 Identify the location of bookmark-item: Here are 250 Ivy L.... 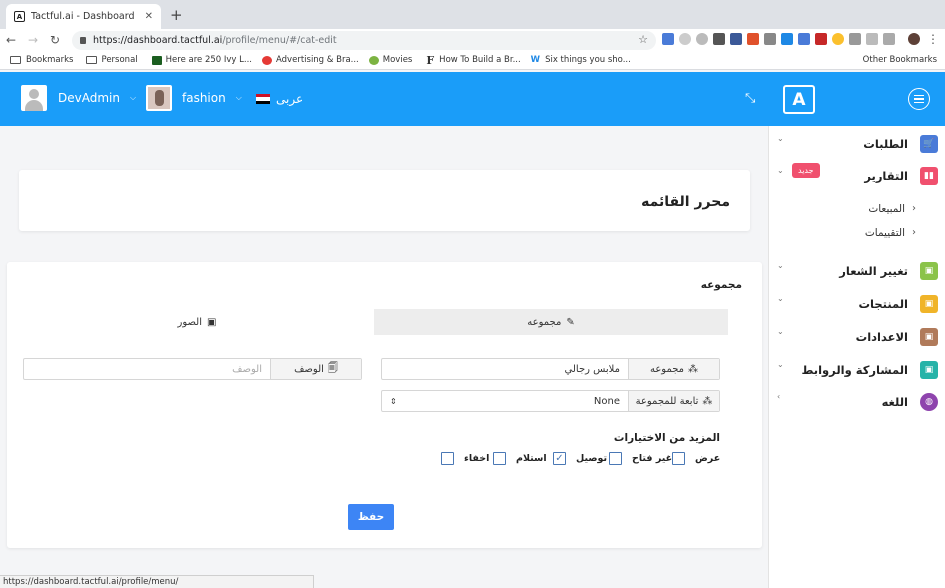
(201, 60).